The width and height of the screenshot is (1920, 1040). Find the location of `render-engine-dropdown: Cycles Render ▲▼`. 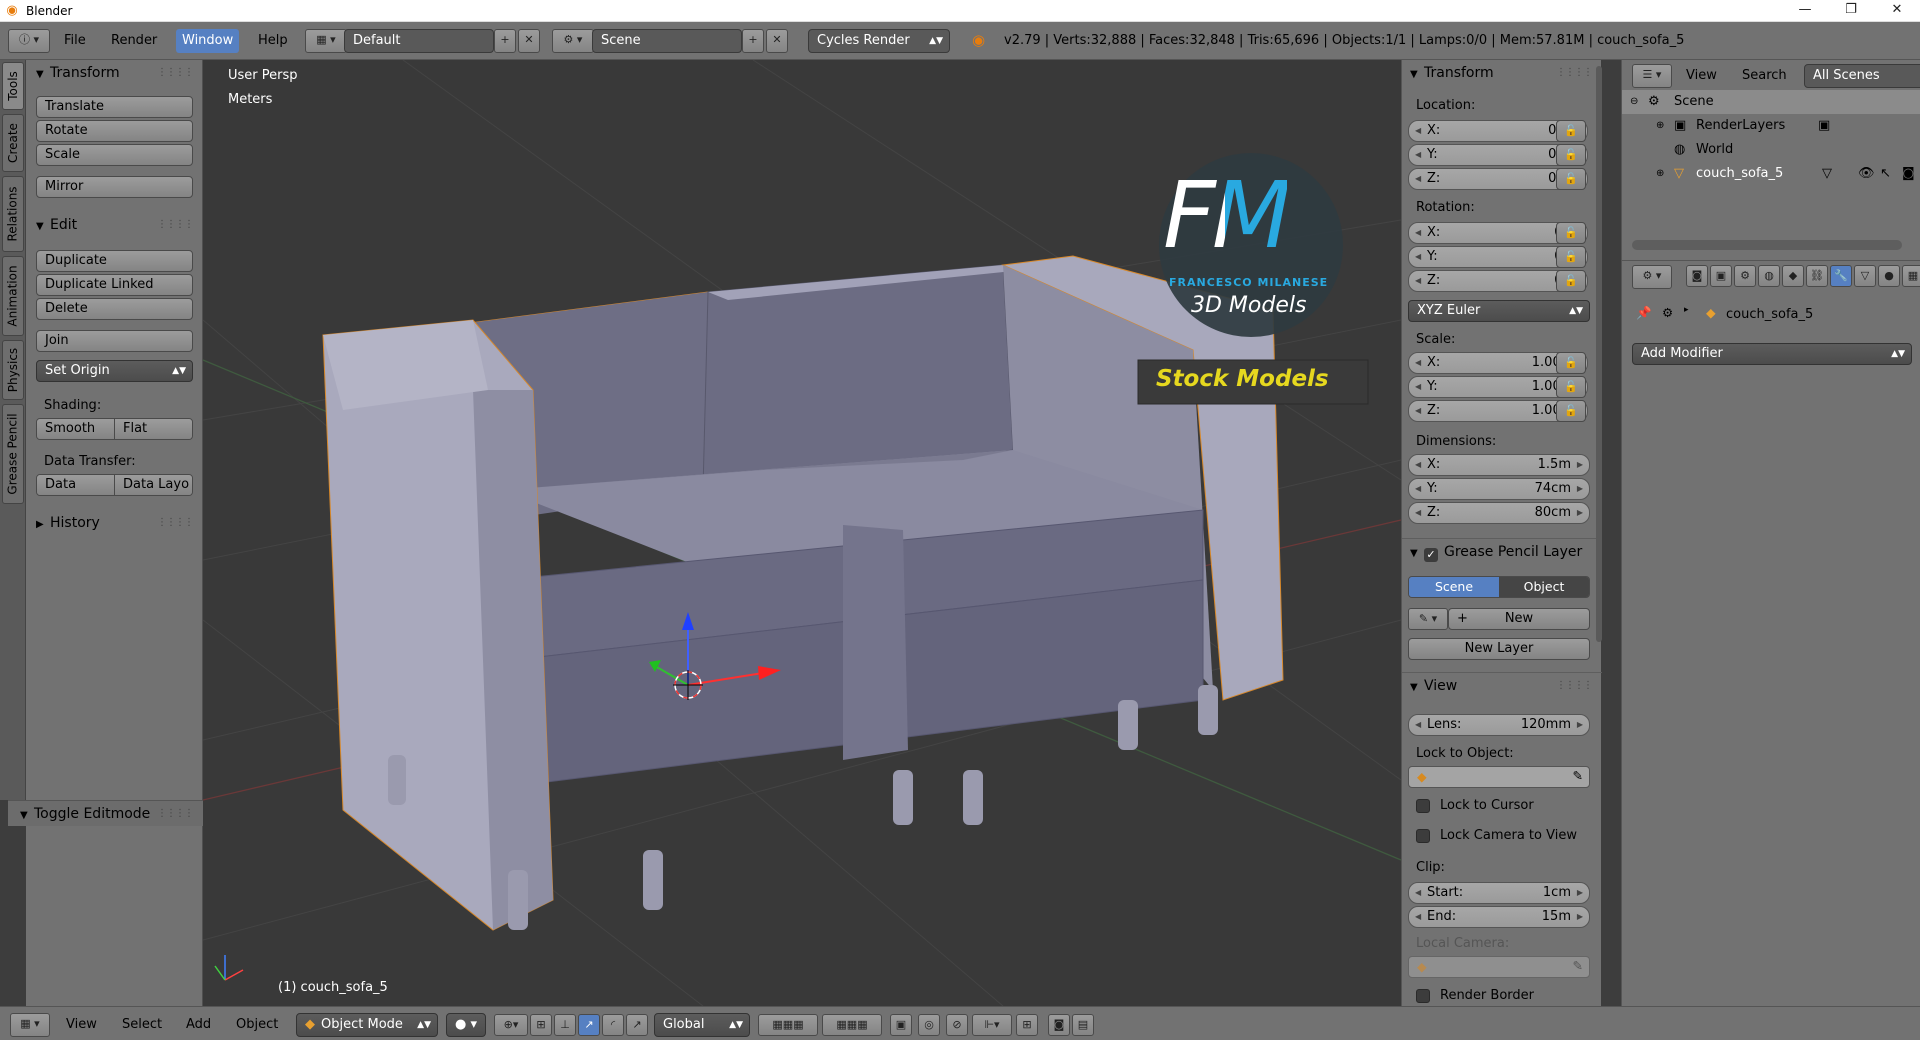

render-engine-dropdown: Cycles Render ▲▼ is located at coordinates (879, 41).